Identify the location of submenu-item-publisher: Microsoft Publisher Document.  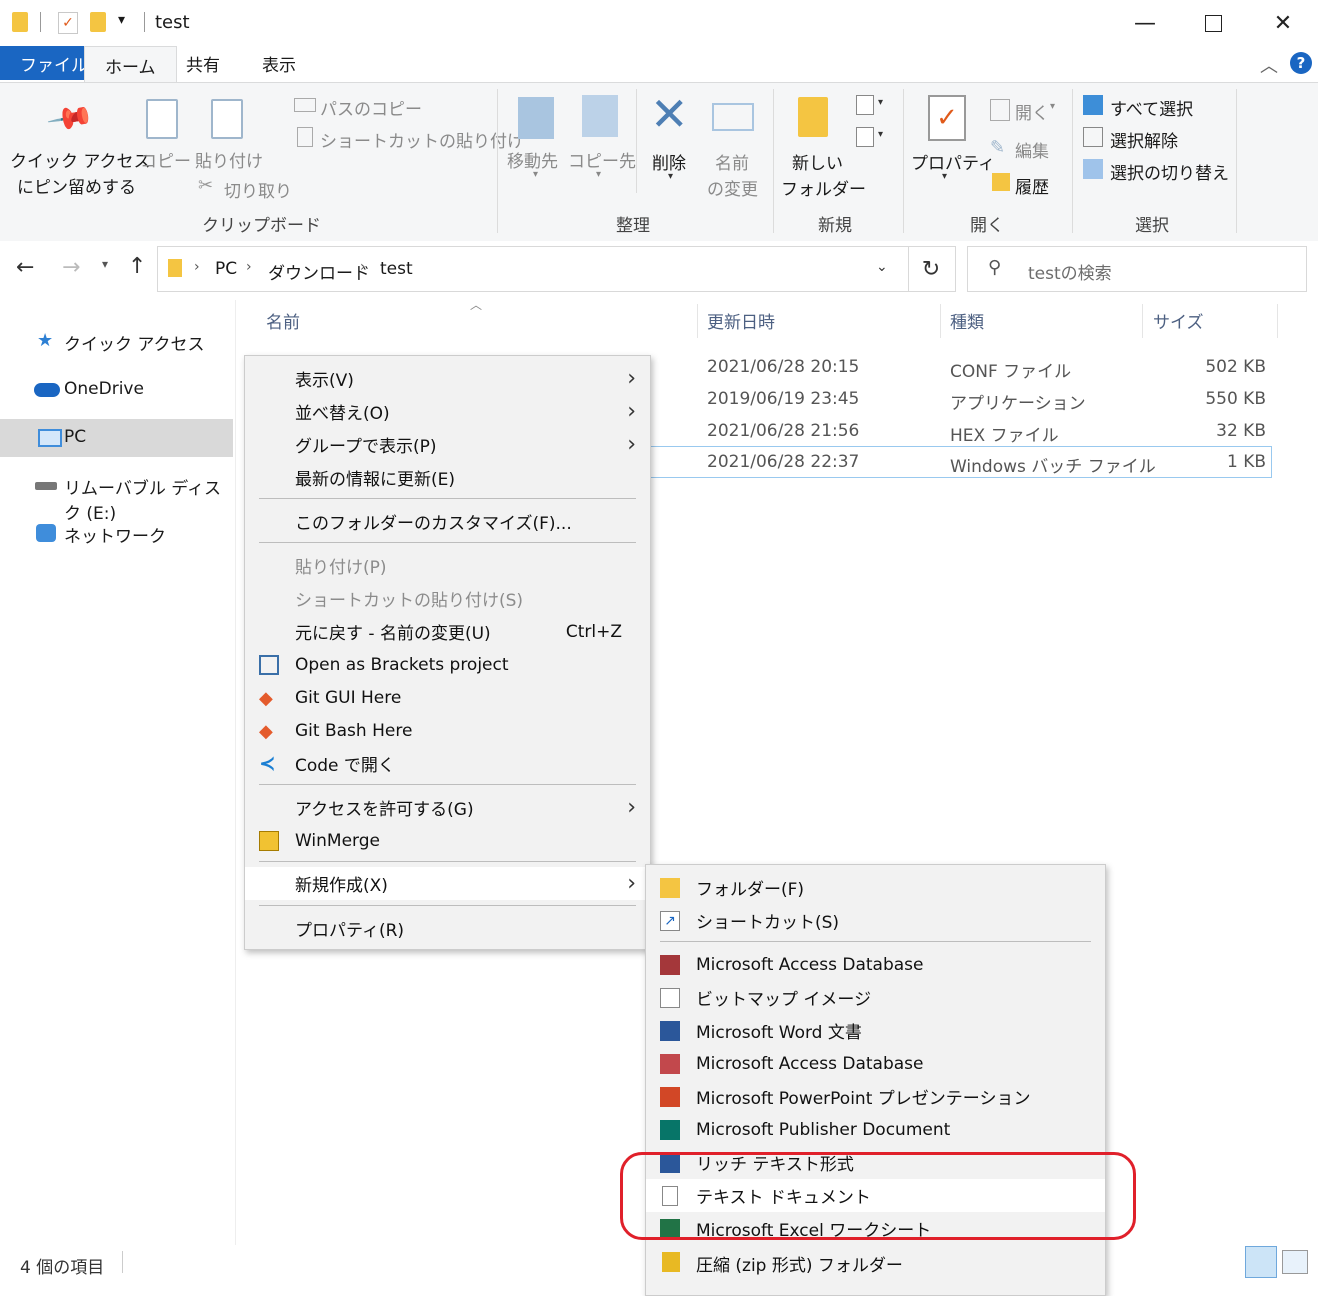
(875, 1129).